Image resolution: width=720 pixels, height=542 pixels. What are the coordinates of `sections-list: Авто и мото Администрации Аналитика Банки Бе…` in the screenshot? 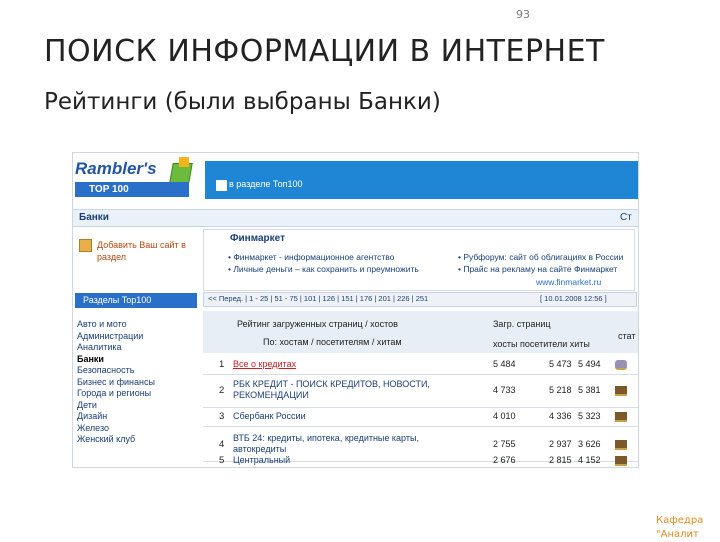 It's located at (137, 382).